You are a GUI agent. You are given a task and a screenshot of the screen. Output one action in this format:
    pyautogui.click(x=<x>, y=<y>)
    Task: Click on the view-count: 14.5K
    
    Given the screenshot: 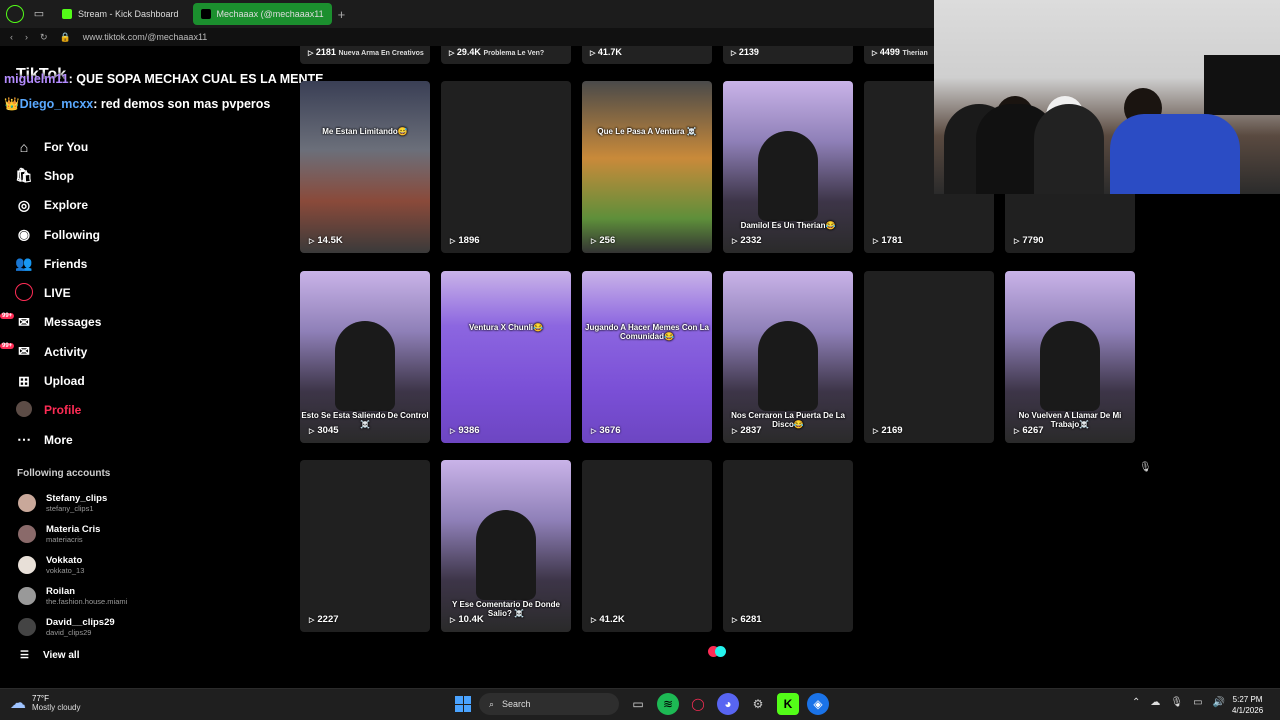 What is the action you would take?
    pyautogui.click(x=330, y=240)
    